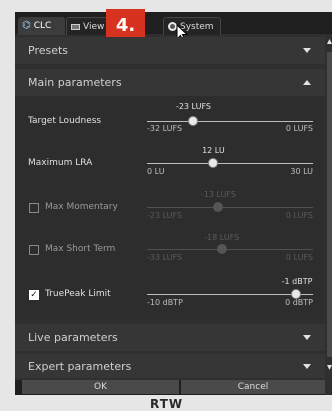 This screenshot has width=332, height=411. I want to click on max-short-term-label: Max Short Term, so click(80, 249).